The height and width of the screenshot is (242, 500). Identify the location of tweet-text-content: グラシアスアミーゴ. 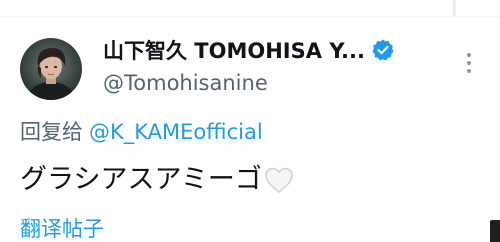
(141, 179).